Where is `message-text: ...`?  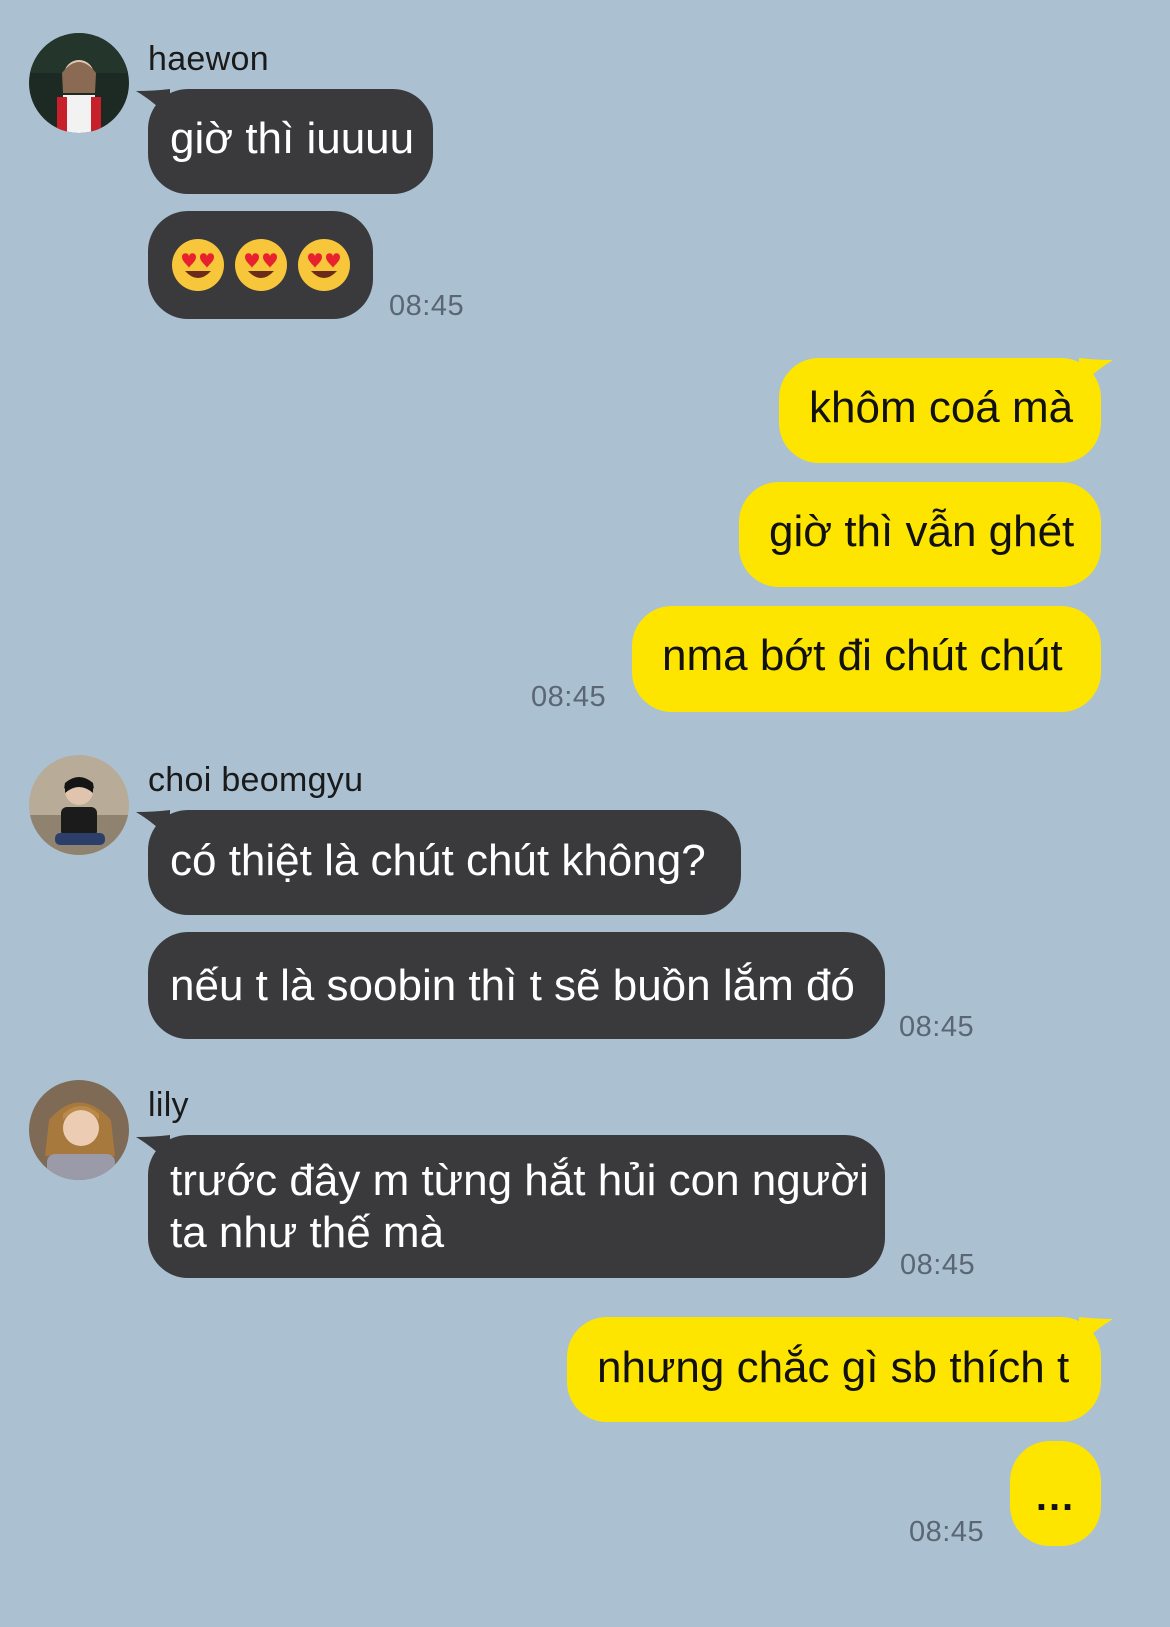
message-text: ... is located at coordinates (1055, 1497).